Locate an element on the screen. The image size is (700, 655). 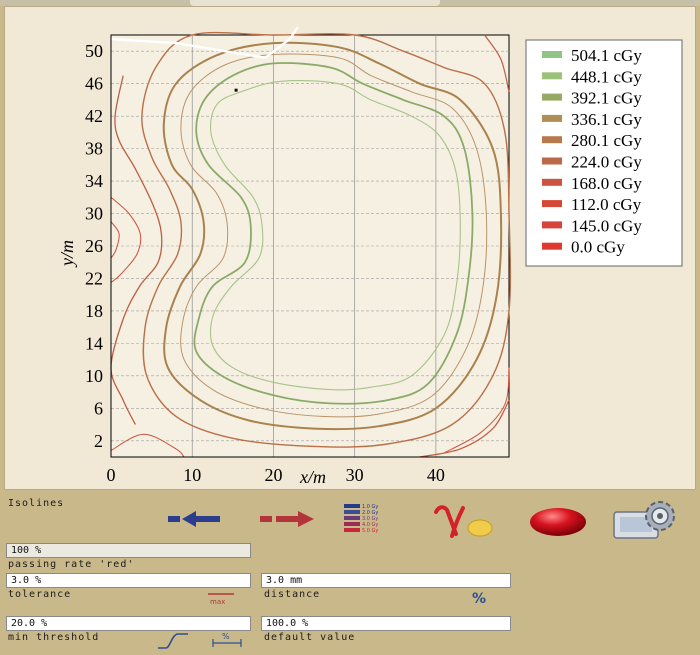
y-tick-label-8: 34 is located at coordinates (94, 181).